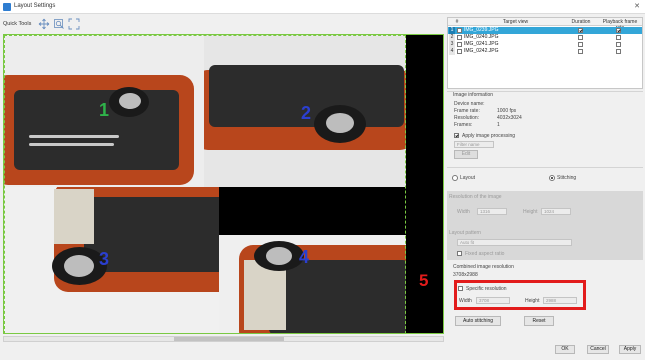  Describe the element at coordinates (598, 349) in the screenshot. I see `cancel-button: Cancel` at that location.